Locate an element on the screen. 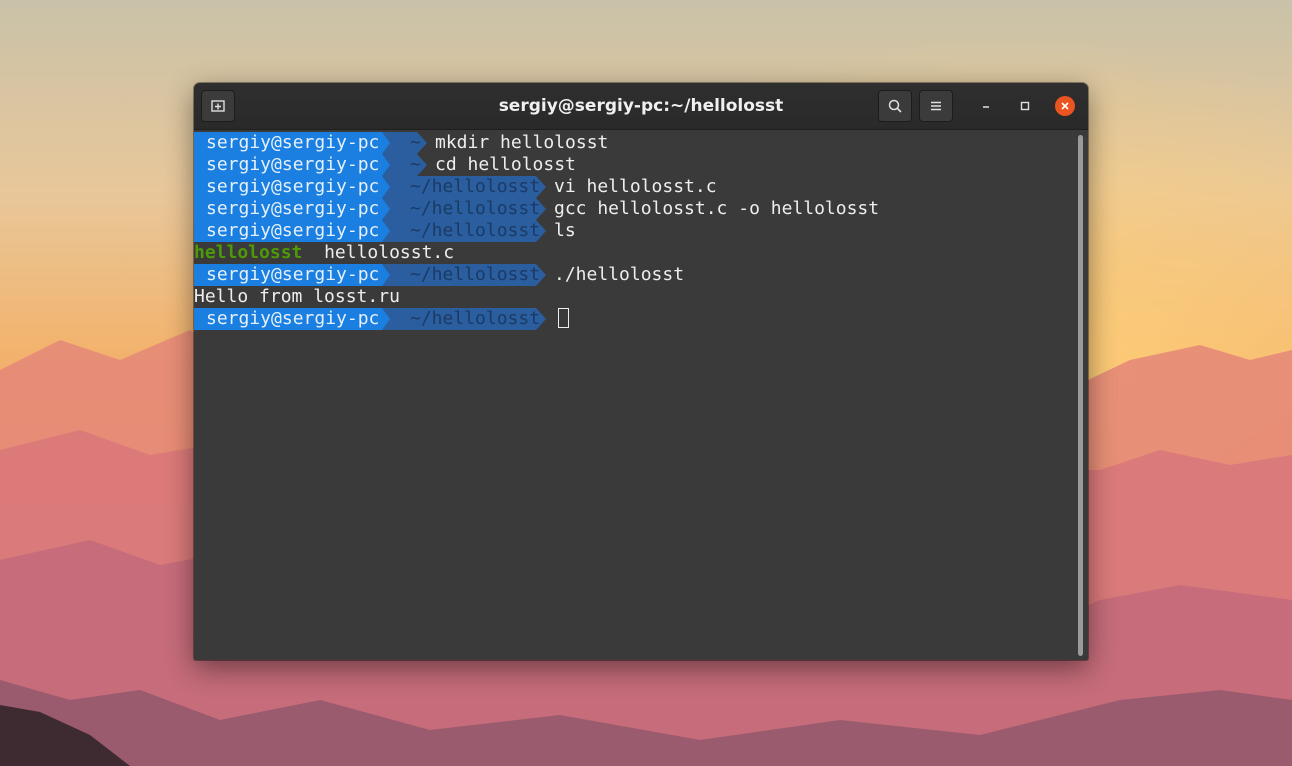  prompt-line: sergiy@sergiy-pc ~/hellolosst is located at coordinates (634, 319).